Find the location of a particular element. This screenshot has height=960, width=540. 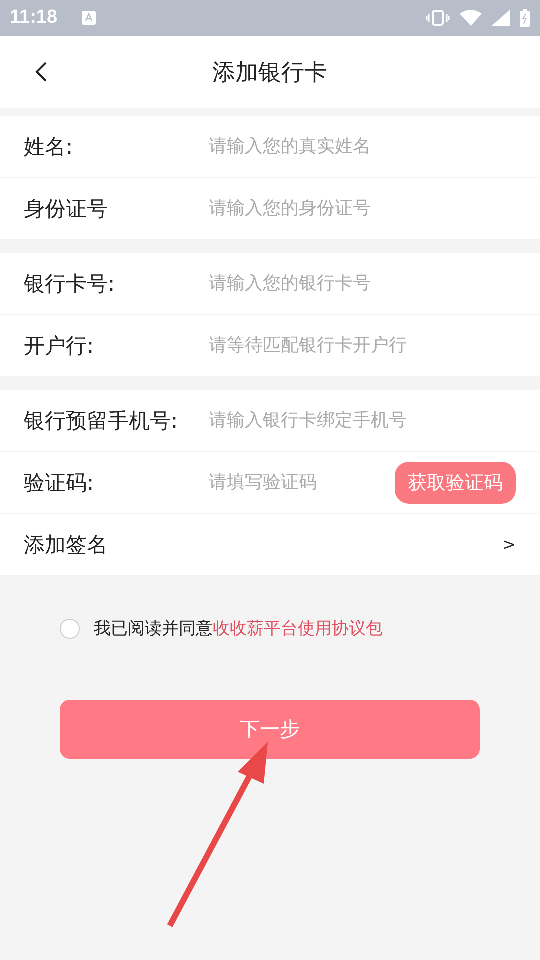

chevron: > is located at coordinates (509, 544).